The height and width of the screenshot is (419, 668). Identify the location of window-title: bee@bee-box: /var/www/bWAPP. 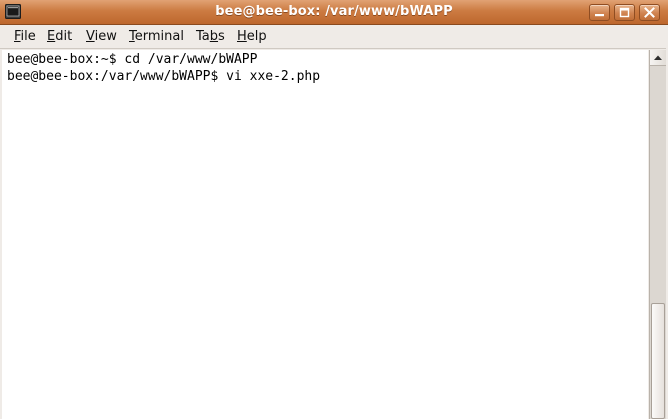
(334, 11).